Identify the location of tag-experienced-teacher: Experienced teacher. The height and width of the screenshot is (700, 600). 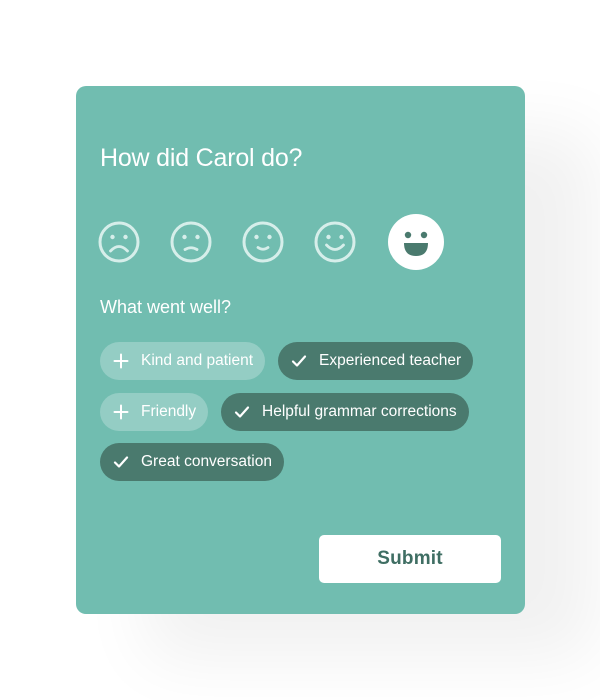
(376, 361).